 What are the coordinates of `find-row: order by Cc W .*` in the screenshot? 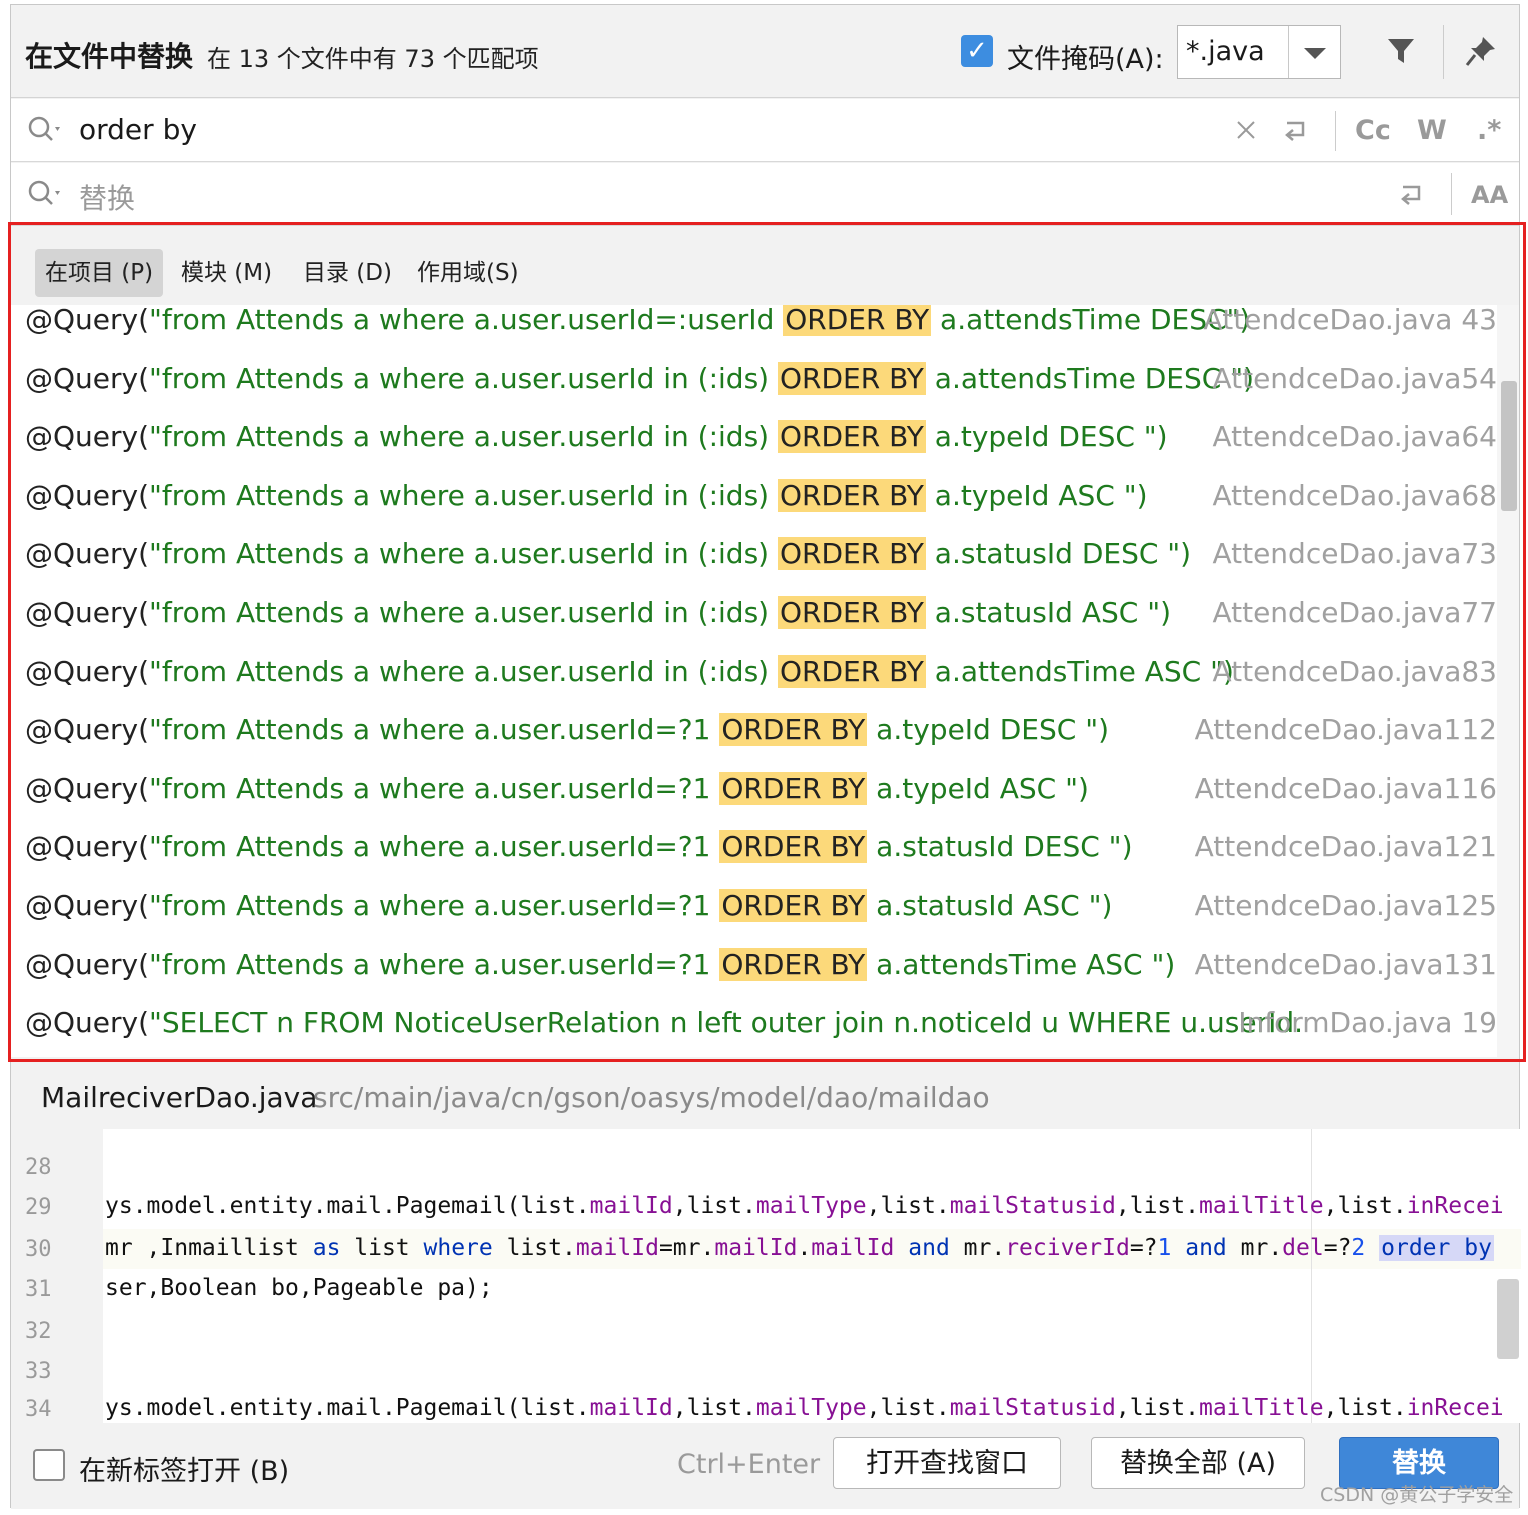 It's located at (765, 130).